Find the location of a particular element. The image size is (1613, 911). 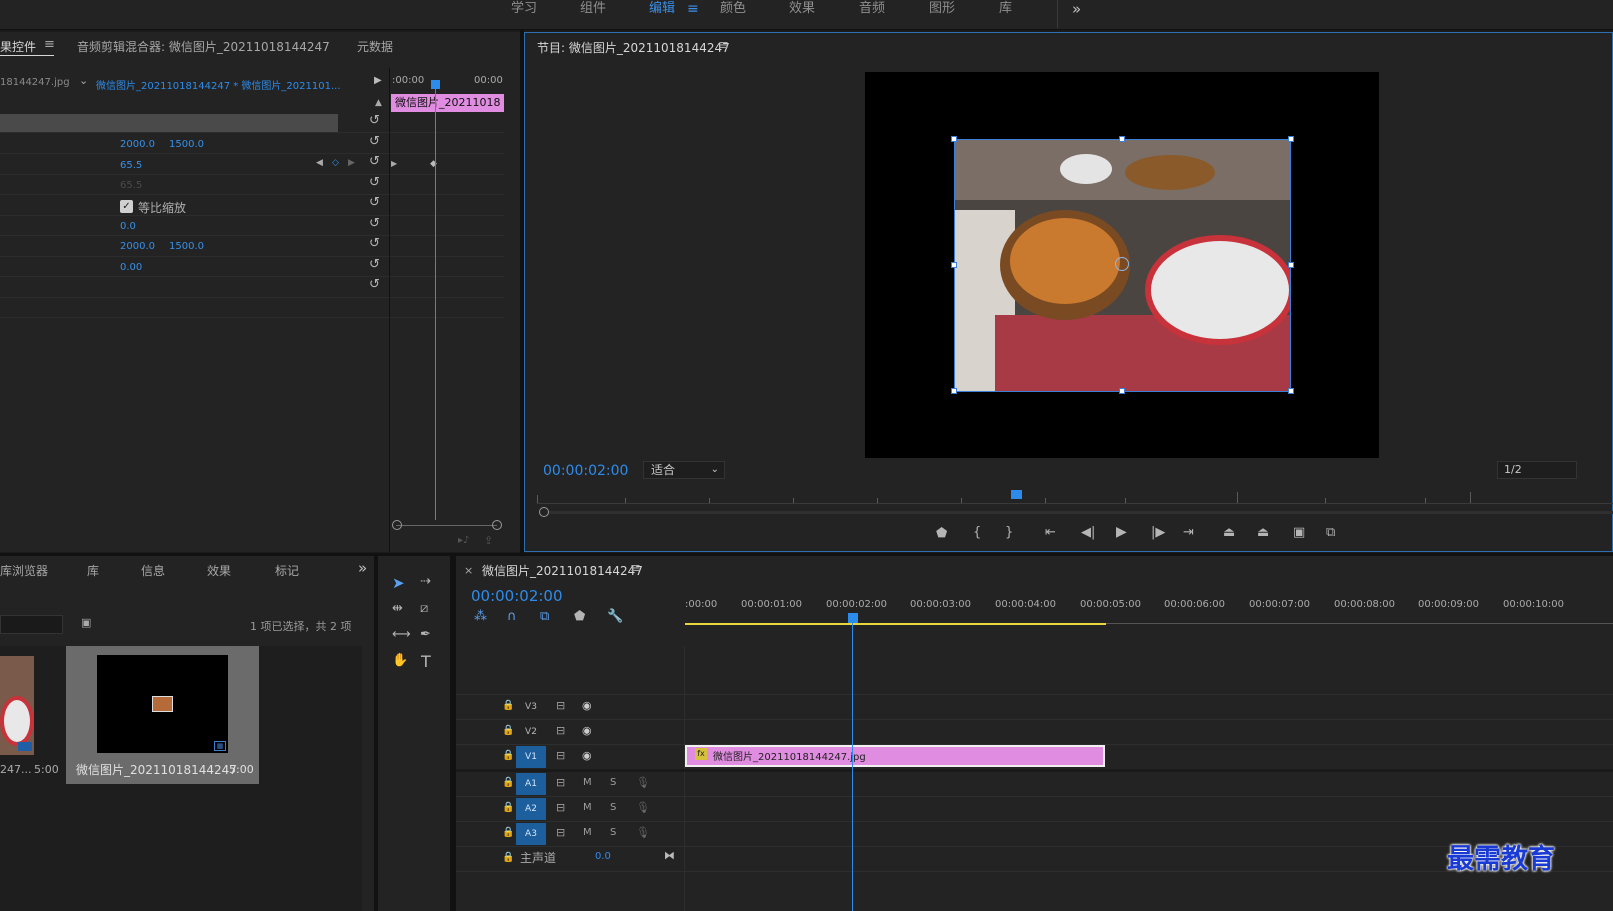

workspace-libraries: 库 is located at coordinates (1005, 11).